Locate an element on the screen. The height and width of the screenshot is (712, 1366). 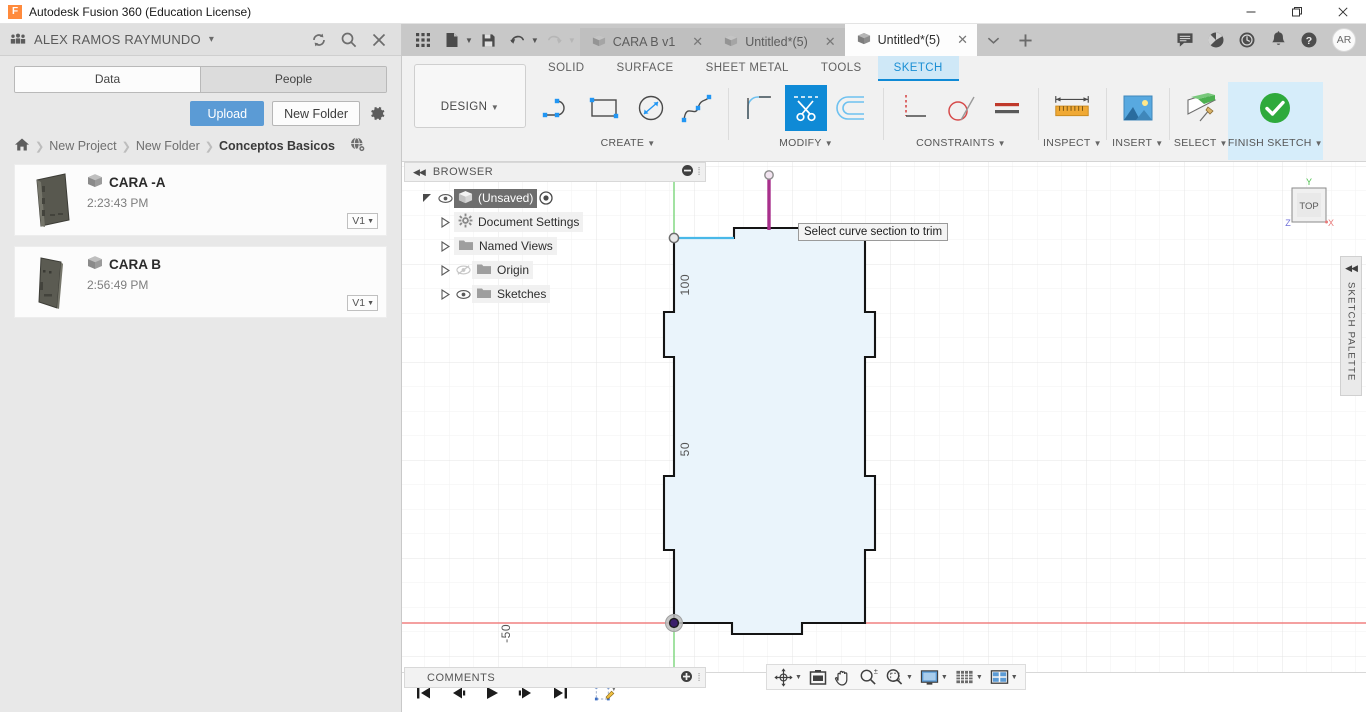
home-icon is located at coordinates (22, 146).